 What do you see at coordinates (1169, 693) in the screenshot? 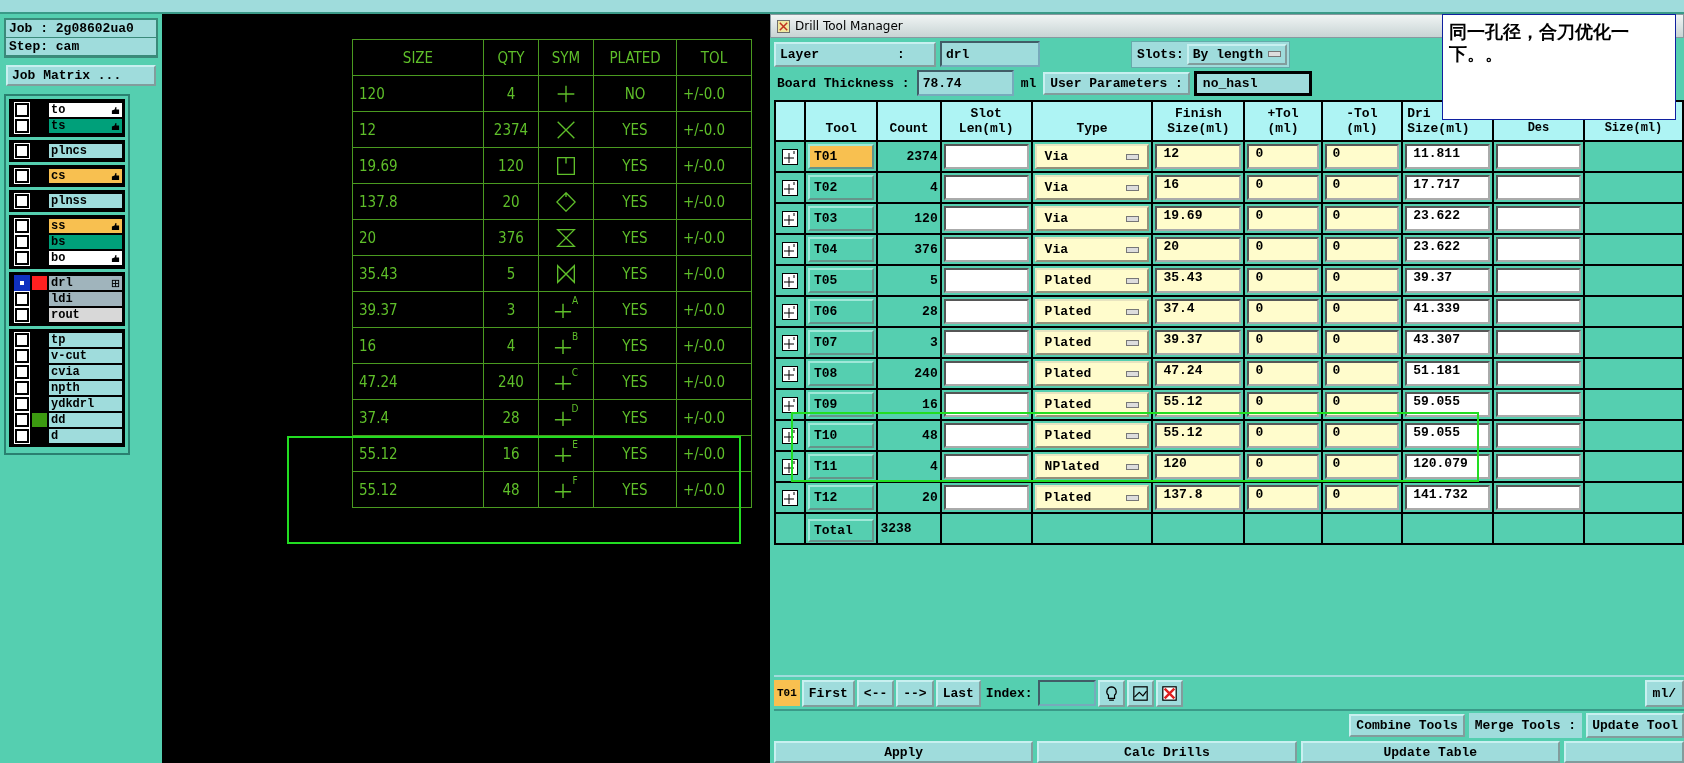
I see `delete-button` at bounding box center [1169, 693].